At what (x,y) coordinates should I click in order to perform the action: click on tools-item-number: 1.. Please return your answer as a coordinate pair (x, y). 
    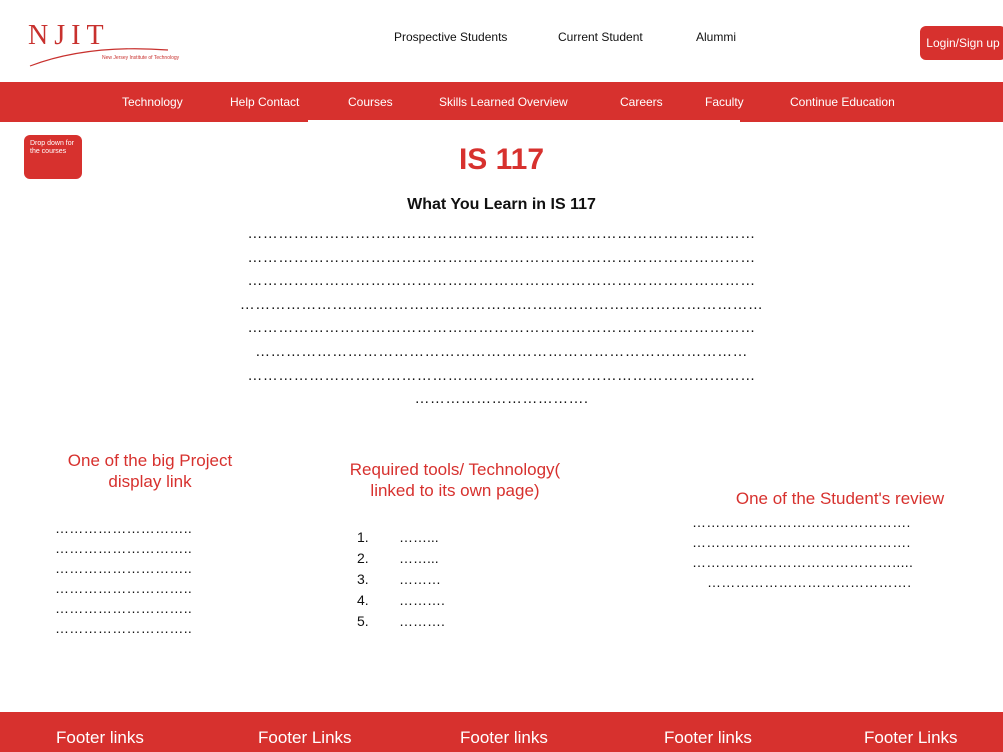
    Looking at the image, I should click on (363, 537).